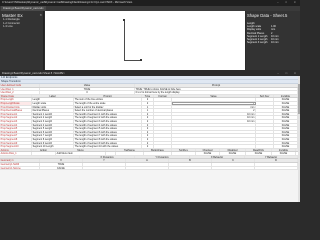 The height and width of the screenshot is (240, 320). I want to click on row-name: Prop.Segment3, so click(16, 121).